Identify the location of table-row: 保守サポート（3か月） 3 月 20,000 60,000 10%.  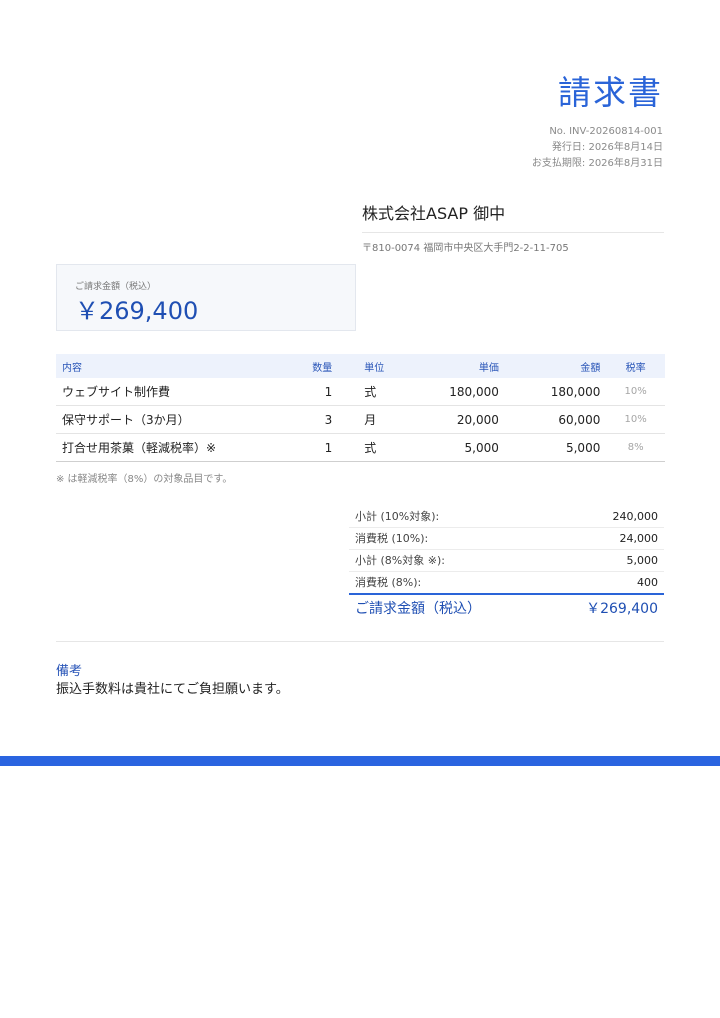
(360, 419).